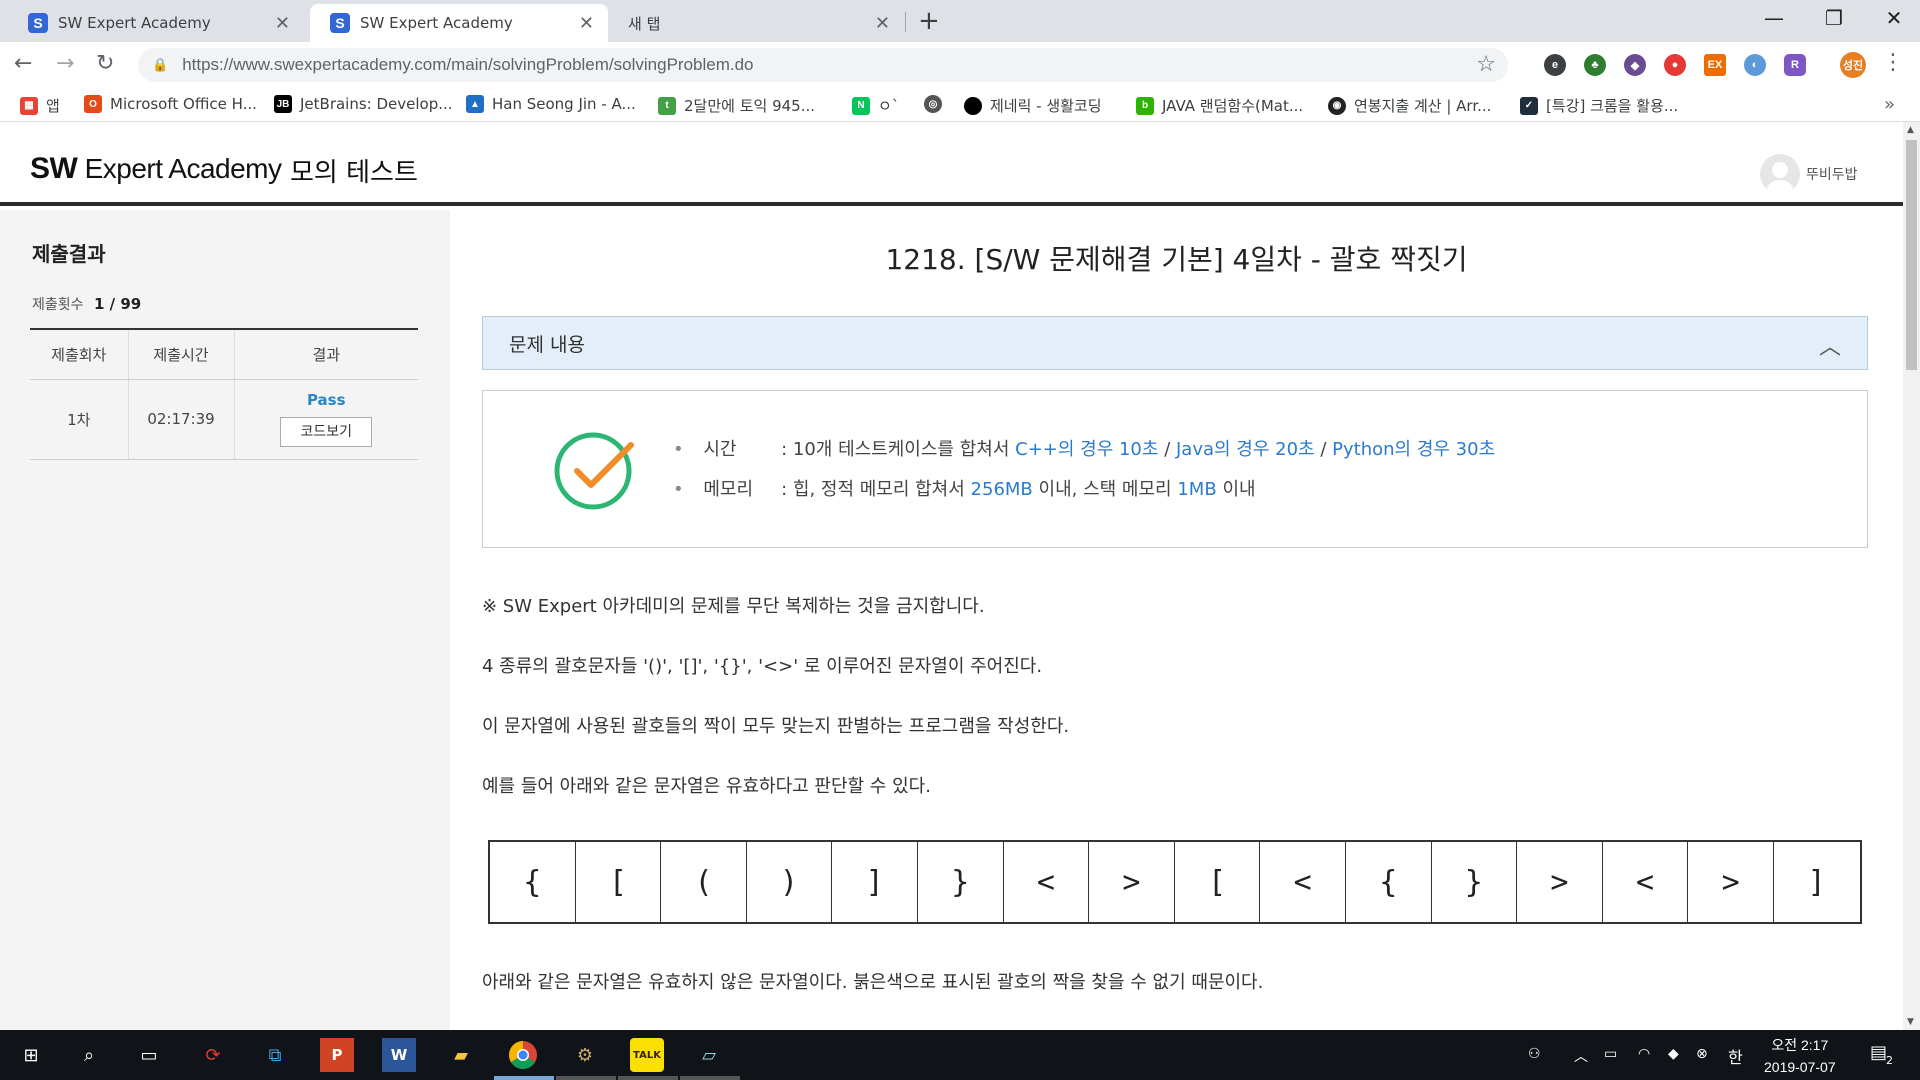 This screenshot has width=1920, height=1080. What do you see at coordinates (1834, 18) in the screenshot?
I see `restore-icon: ❐` at bounding box center [1834, 18].